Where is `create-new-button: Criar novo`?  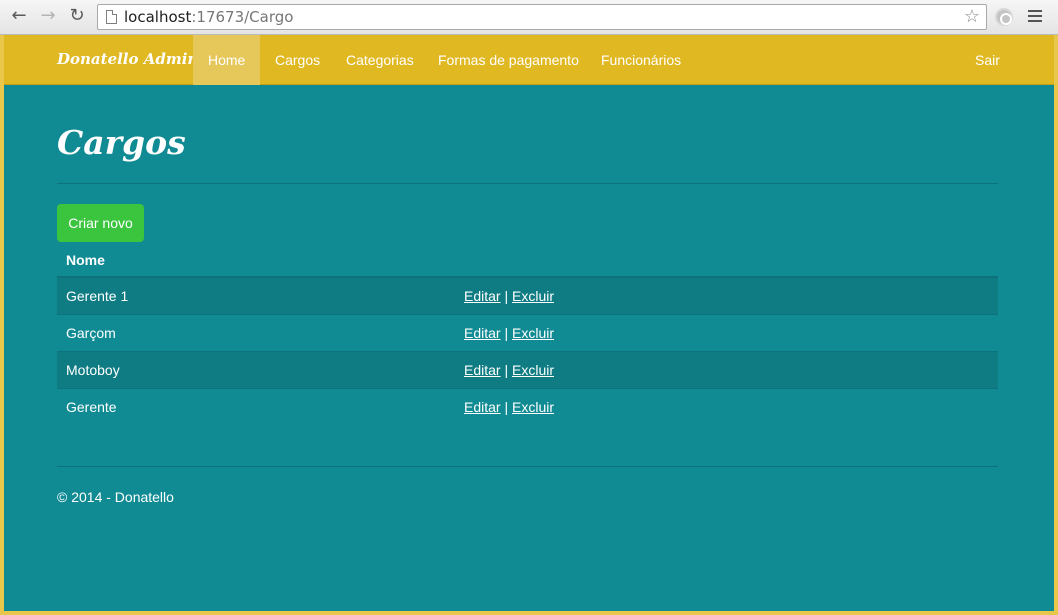
create-new-button: Criar novo is located at coordinates (100, 223).